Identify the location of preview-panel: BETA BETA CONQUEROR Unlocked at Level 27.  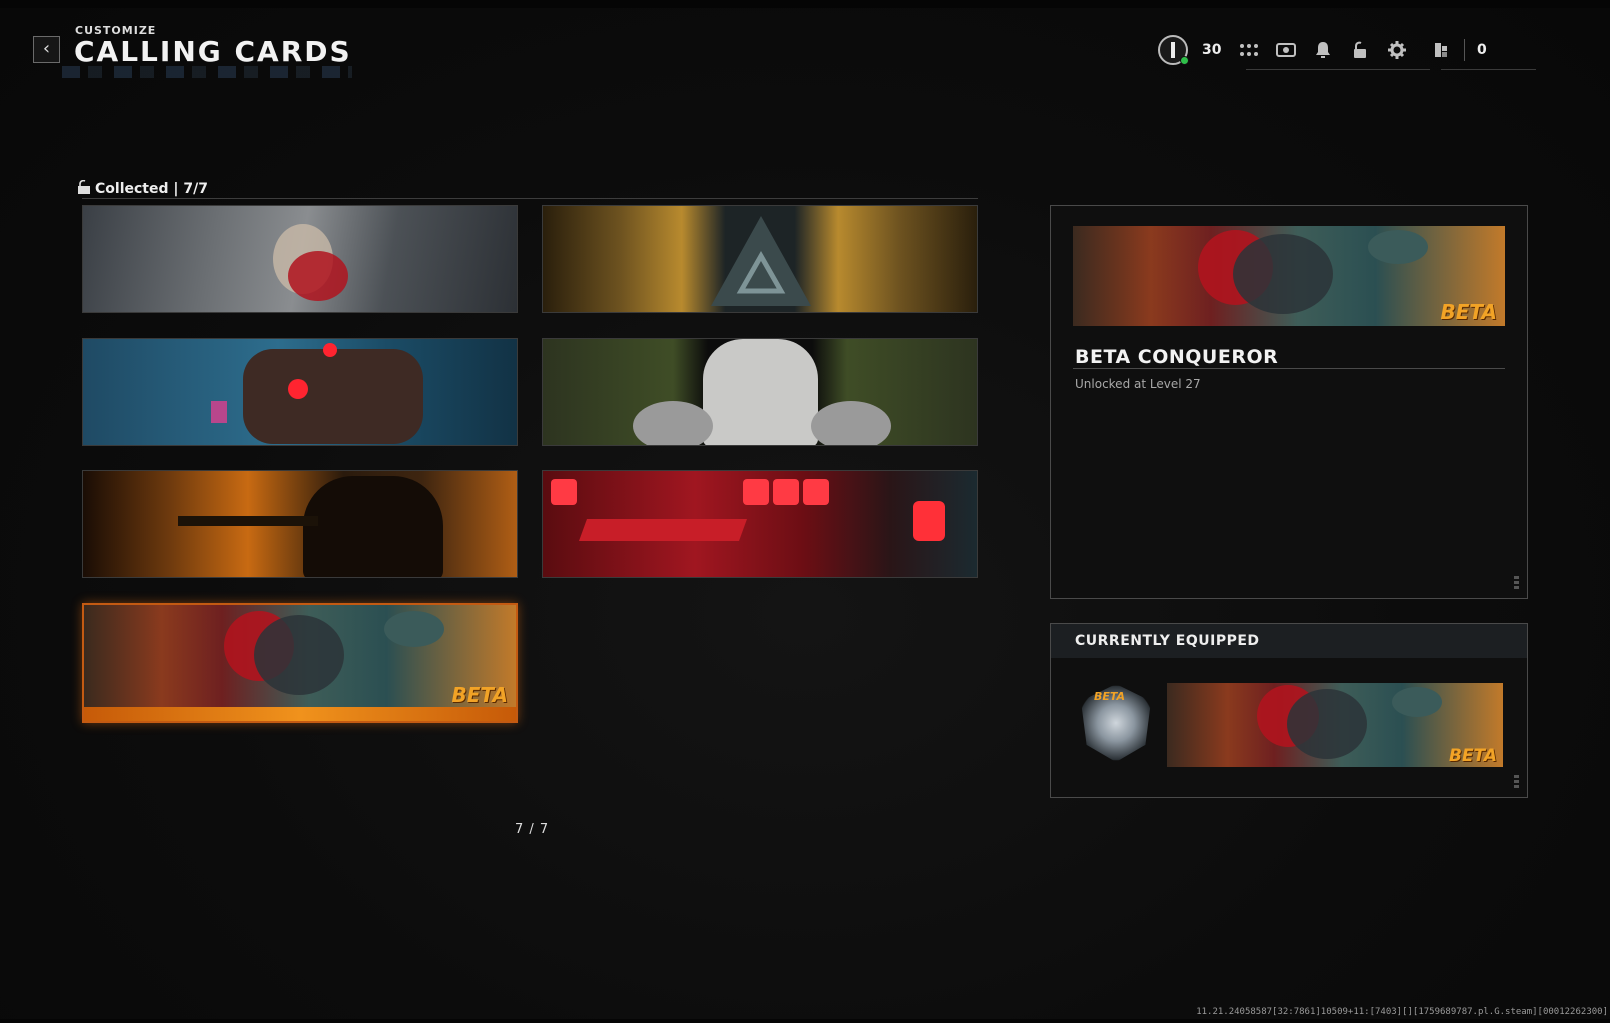
(1289, 402).